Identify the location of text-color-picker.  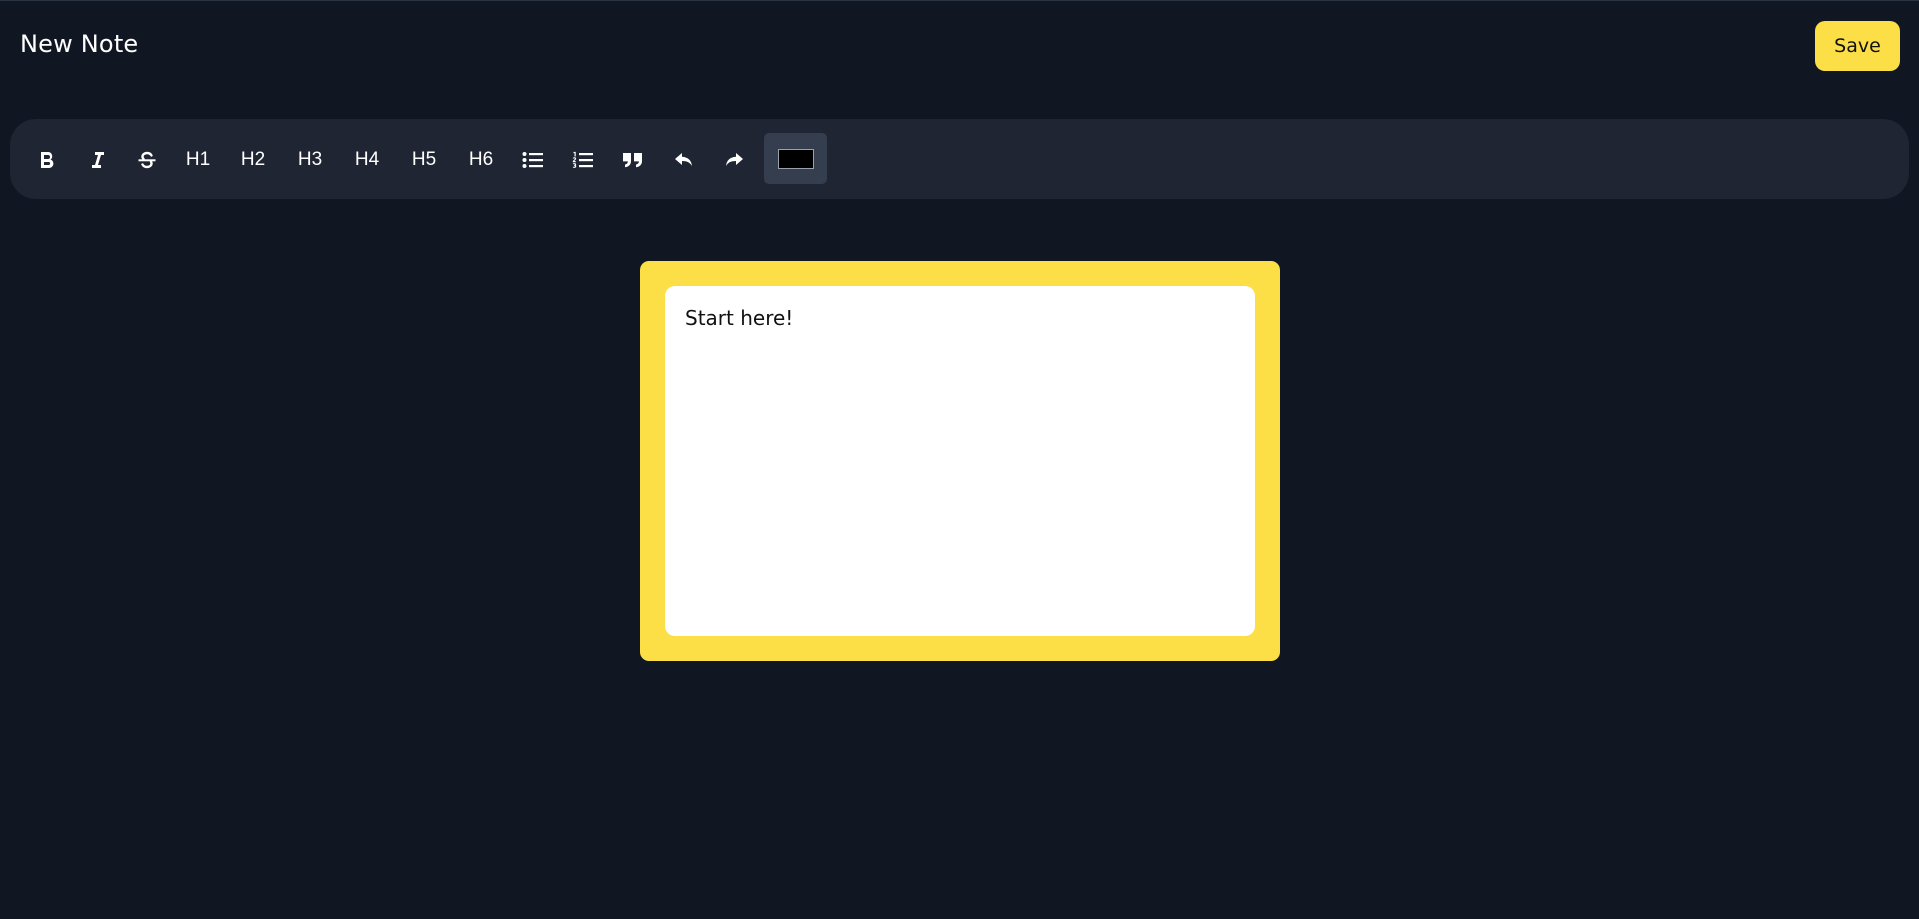
(795, 158).